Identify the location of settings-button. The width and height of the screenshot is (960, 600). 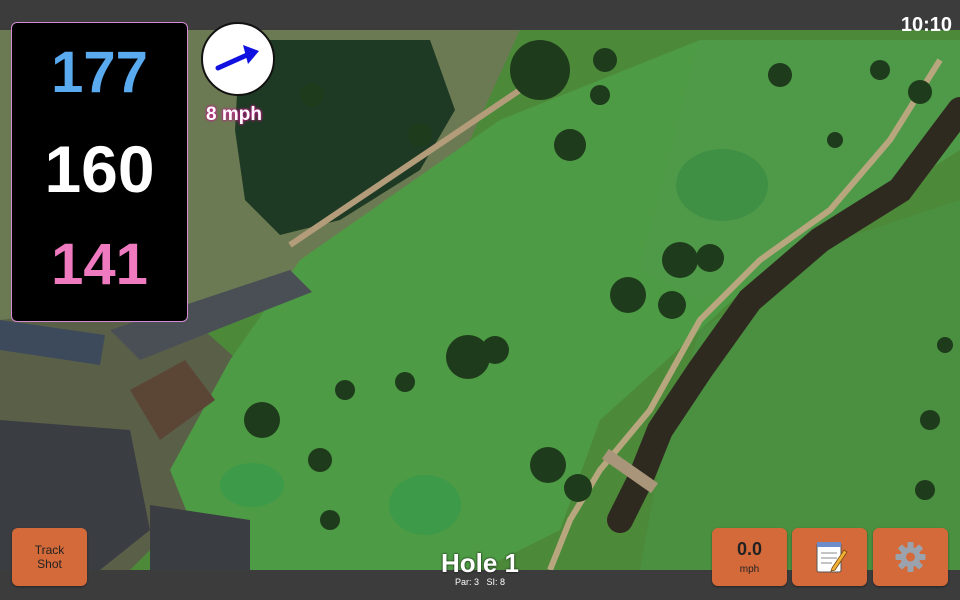
(910, 557).